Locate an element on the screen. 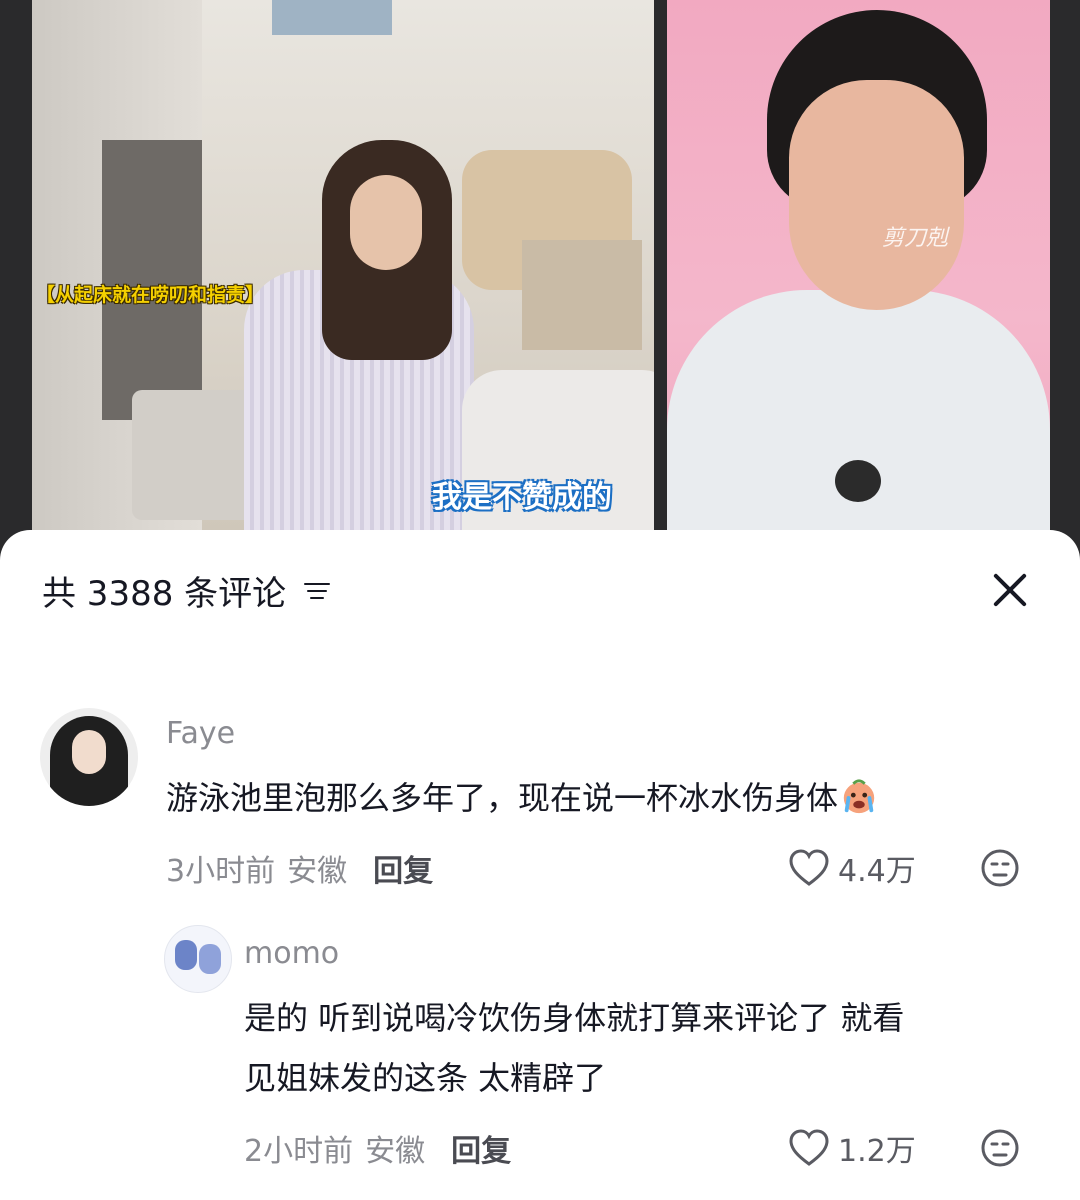 This screenshot has width=1080, height=1200. scene-shoes is located at coordinates (197, 455).